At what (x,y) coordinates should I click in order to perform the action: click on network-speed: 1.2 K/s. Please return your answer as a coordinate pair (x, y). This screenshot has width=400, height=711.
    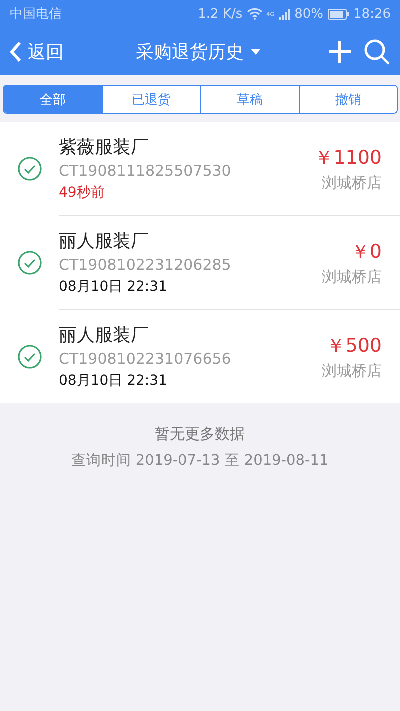
    Looking at the image, I should click on (220, 14).